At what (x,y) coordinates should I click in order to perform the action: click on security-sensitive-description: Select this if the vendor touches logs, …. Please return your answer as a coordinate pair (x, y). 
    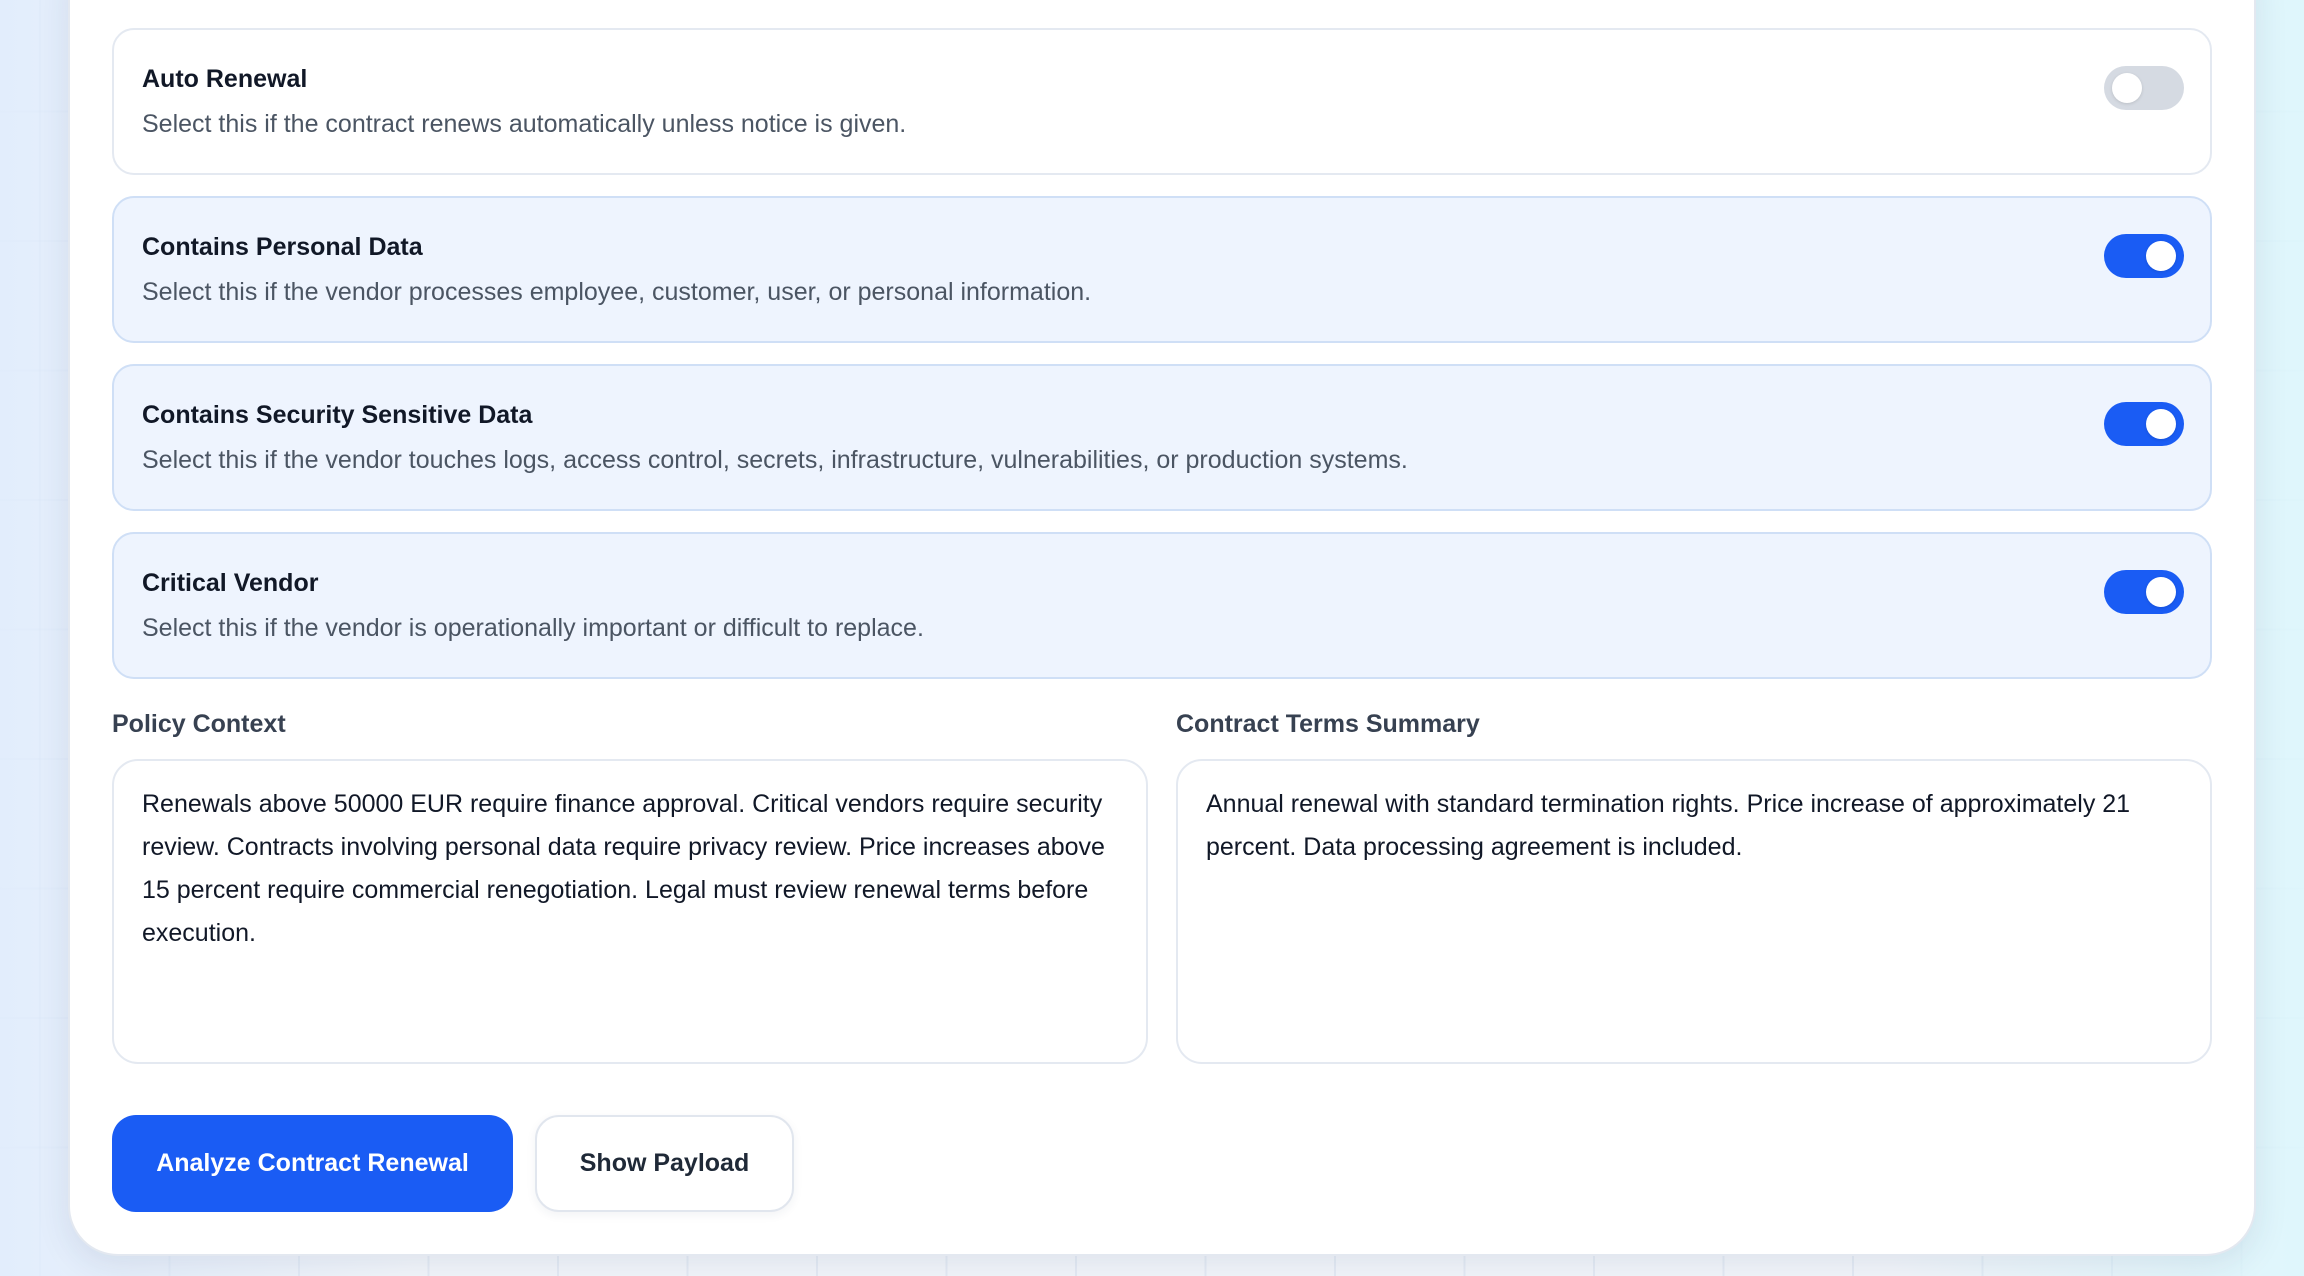
    Looking at the image, I should click on (775, 460).